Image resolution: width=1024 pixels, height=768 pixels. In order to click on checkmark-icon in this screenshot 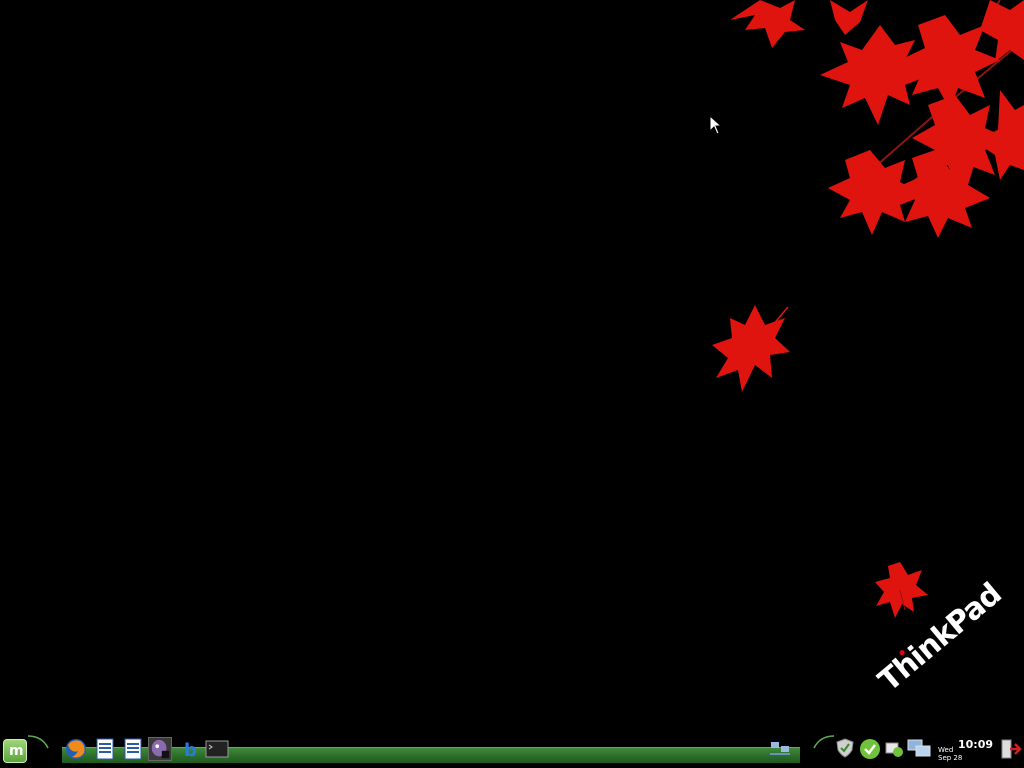, I will do `click(870, 749)`.